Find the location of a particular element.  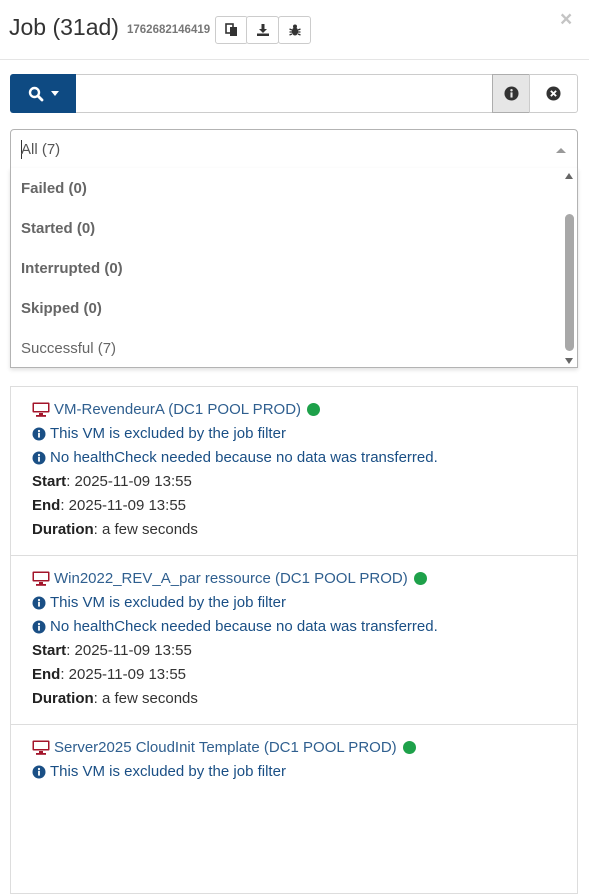

filter-option-failed: Failed (0) is located at coordinates (54, 188).